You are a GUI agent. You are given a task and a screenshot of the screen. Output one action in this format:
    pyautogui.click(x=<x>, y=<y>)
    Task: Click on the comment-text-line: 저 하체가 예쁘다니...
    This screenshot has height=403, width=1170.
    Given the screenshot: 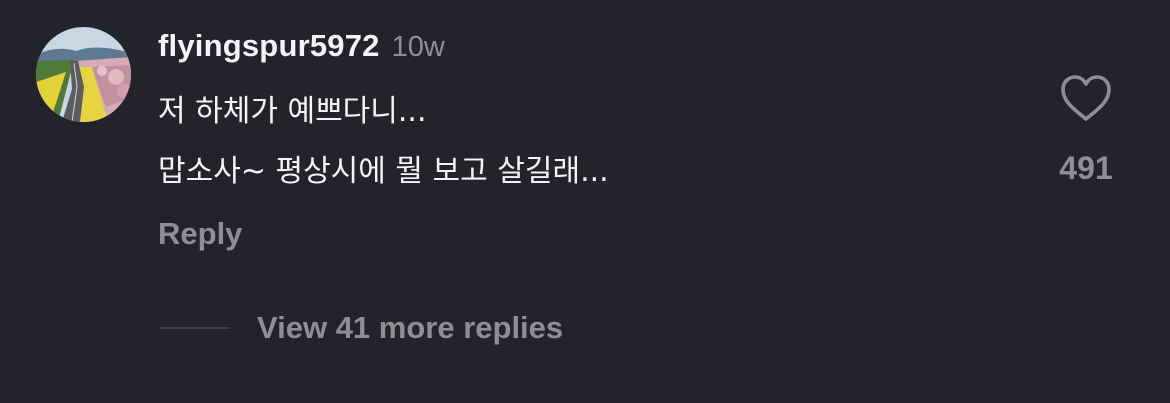 What is the action you would take?
    pyautogui.click(x=292, y=111)
    